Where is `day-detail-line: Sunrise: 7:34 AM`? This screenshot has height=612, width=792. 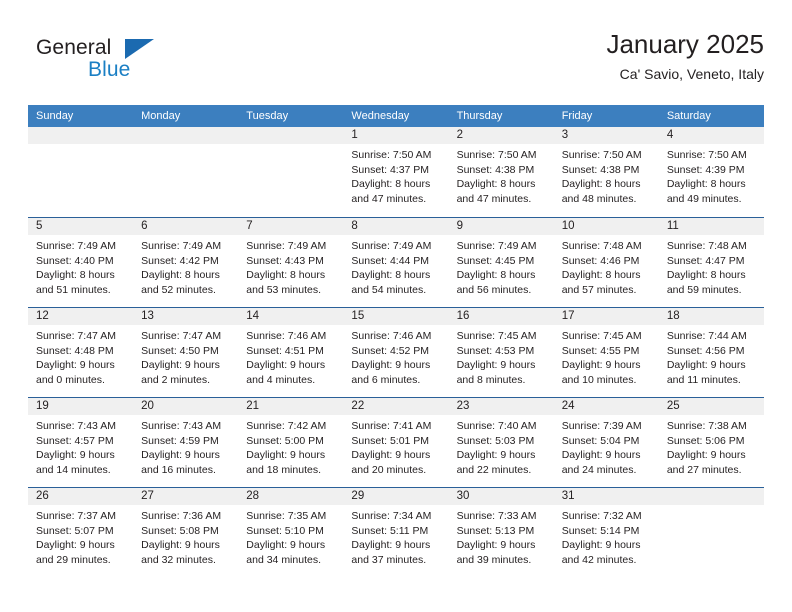 day-detail-line: Sunrise: 7:34 AM is located at coordinates (391, 516).